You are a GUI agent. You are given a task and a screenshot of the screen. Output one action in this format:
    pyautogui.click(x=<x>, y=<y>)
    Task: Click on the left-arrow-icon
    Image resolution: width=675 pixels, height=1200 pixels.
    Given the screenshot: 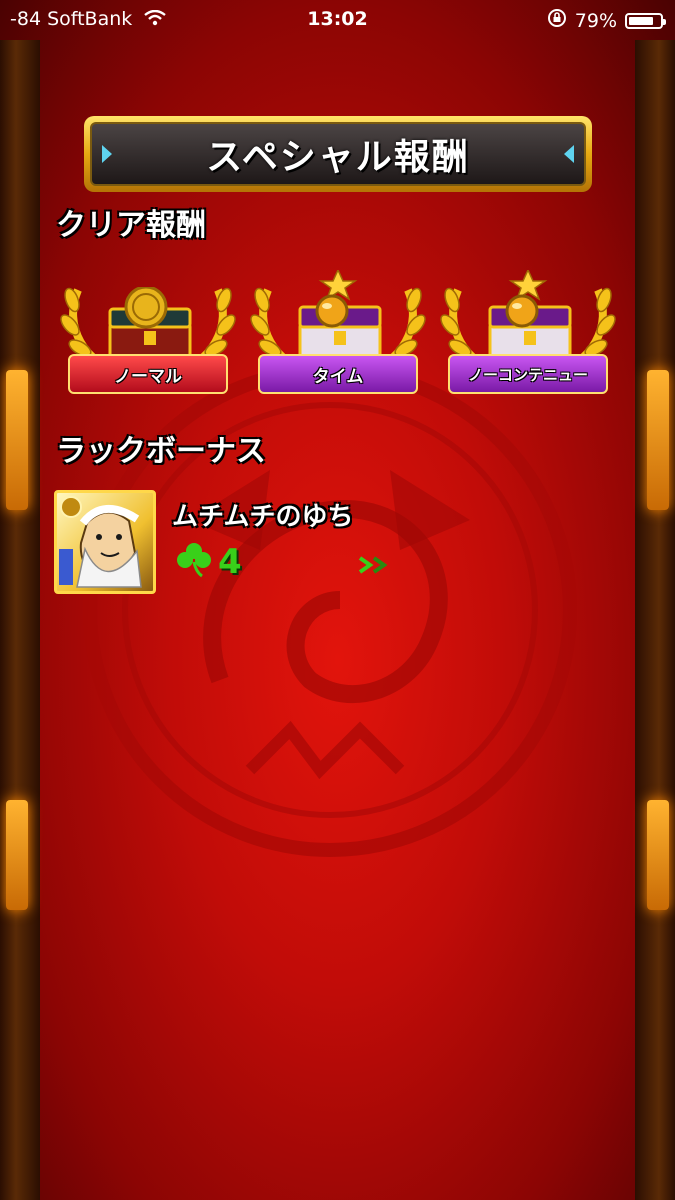 What is the action you would take?
    pyautogui.click(x=107, y=154)
    